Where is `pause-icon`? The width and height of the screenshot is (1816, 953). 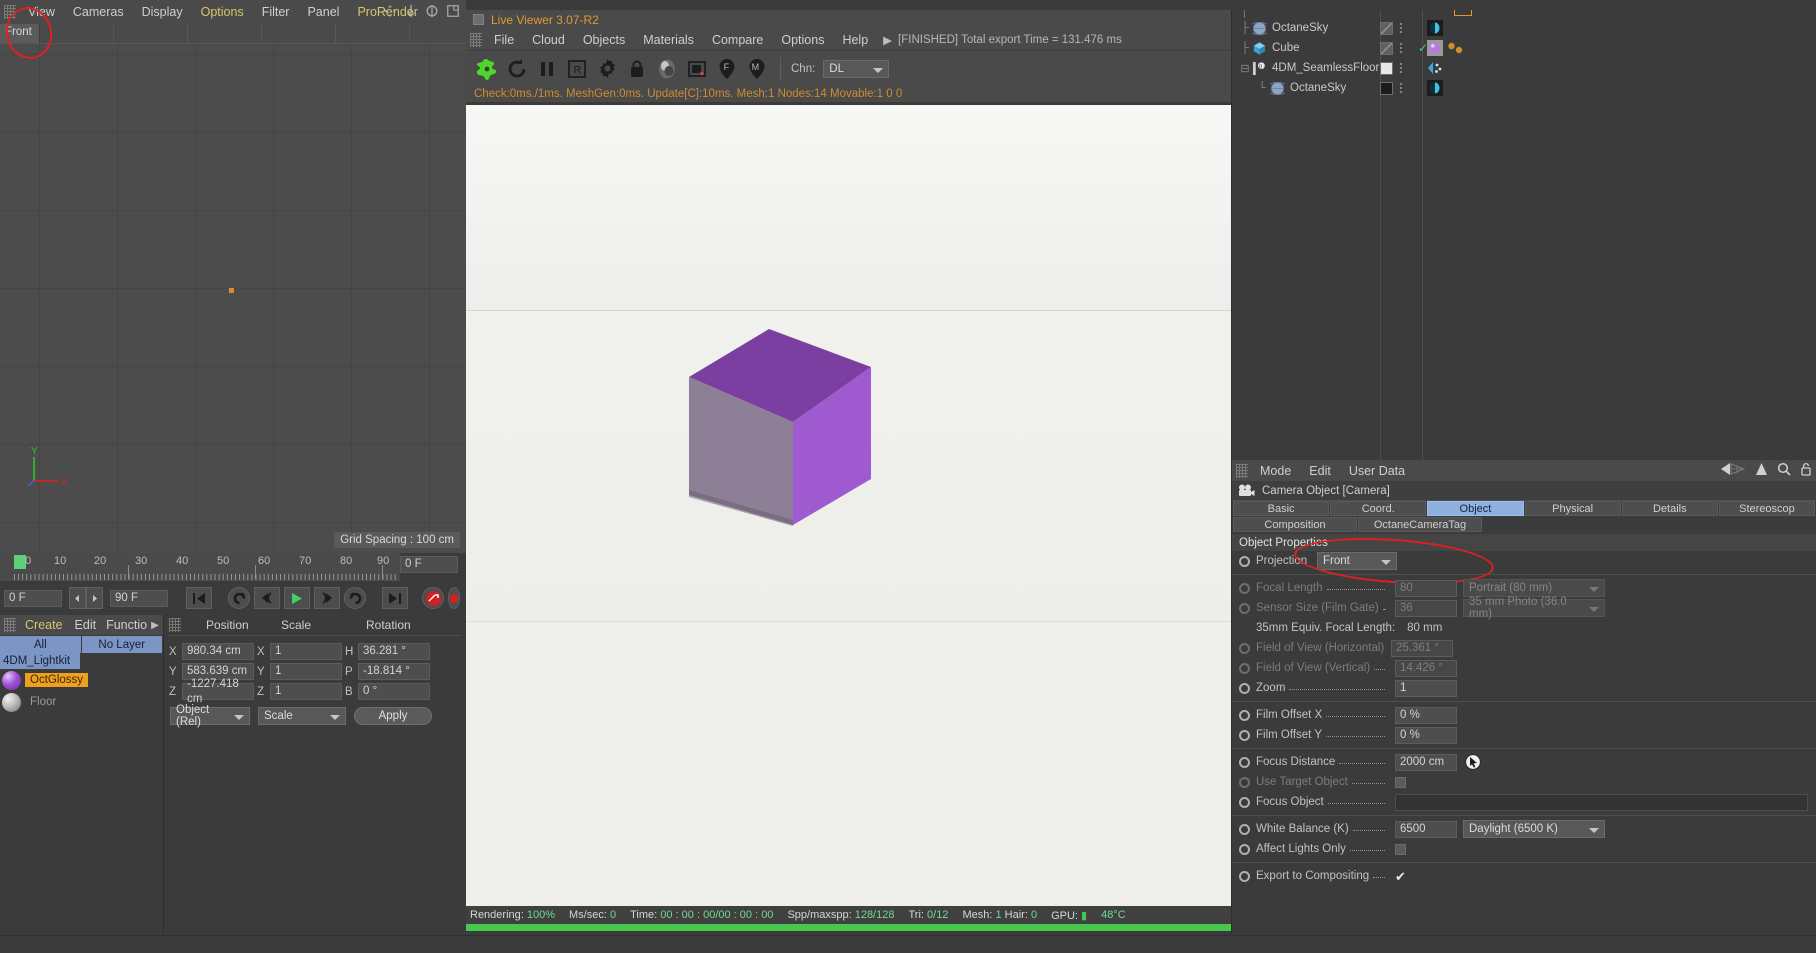 pause-icon is located at coordinates (547, 69).